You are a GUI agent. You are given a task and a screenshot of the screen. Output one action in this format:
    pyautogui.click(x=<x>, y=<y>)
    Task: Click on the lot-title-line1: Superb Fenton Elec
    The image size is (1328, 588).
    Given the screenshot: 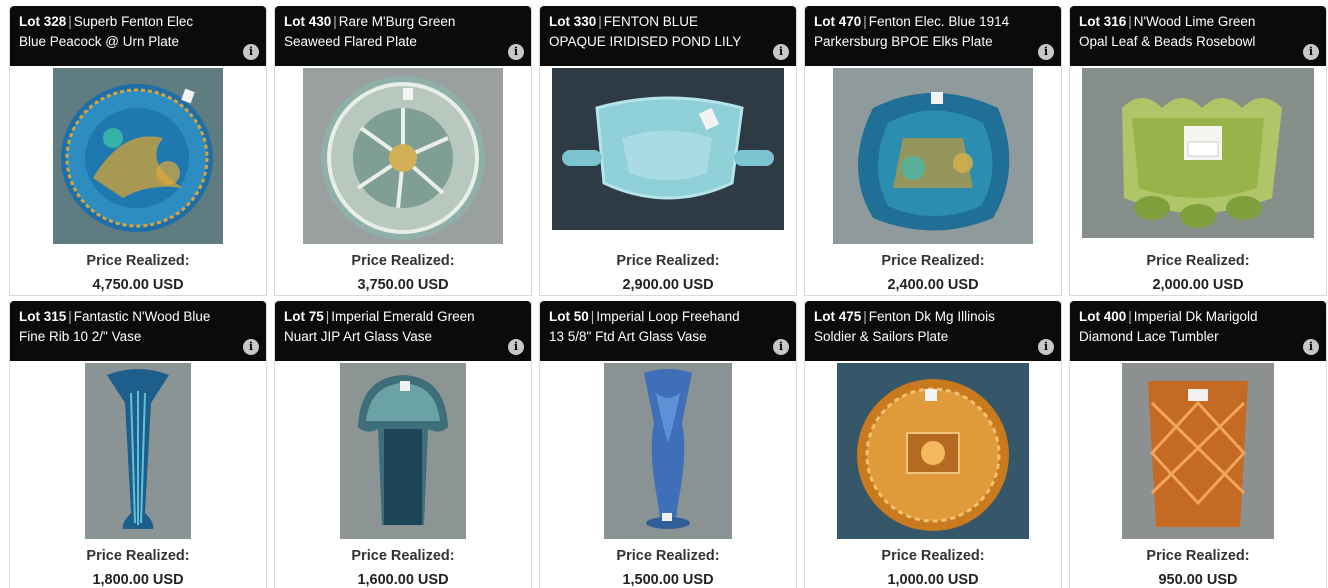 What is the action you would take?
    pyautogui.click(x=133, y=21)
    